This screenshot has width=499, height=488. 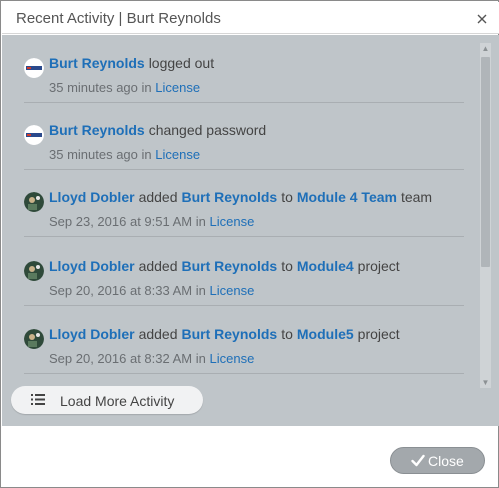 What do you see at coordinates (121, 290) in the screenshot?
I see `activity-time: Sep 20, 2016 at 8:33 AM` at bounding box center [121, 290].